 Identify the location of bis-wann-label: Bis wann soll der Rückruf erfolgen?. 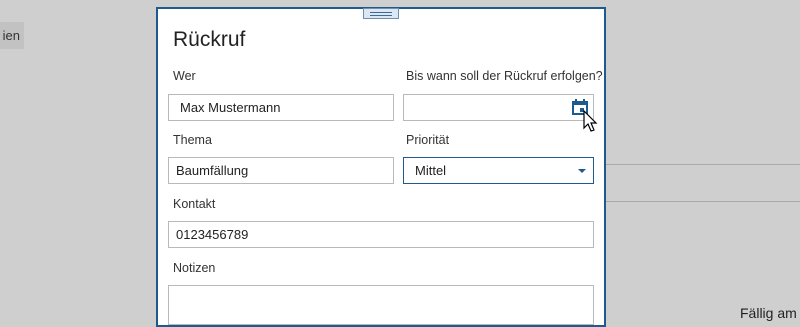
(504, 76).